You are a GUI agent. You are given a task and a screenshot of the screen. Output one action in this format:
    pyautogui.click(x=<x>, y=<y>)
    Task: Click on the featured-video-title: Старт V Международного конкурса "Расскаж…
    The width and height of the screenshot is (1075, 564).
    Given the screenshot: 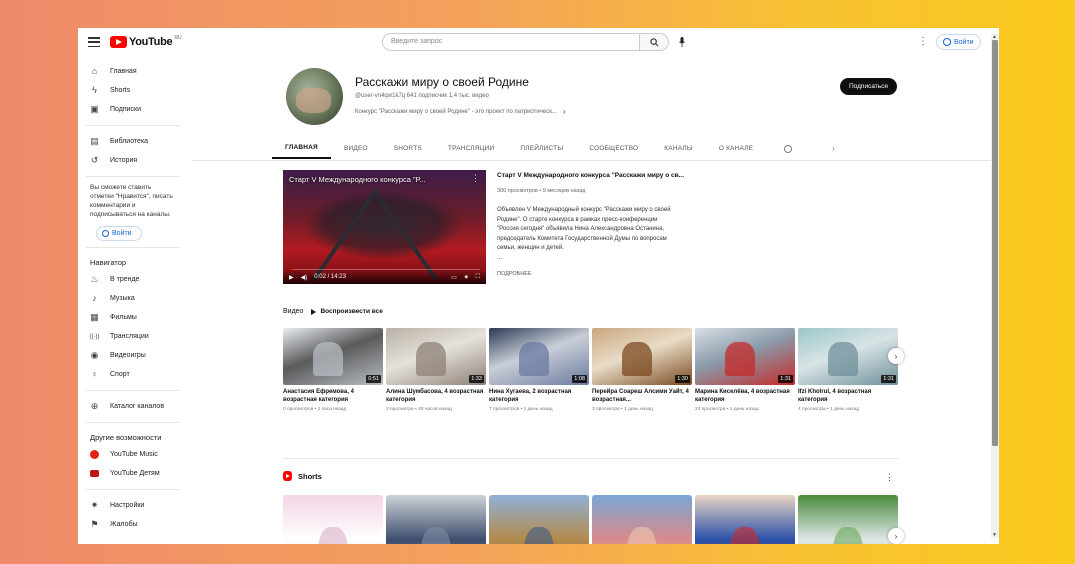 What is the action you would take?
    pyautogui.click(x=590, y=175)
    